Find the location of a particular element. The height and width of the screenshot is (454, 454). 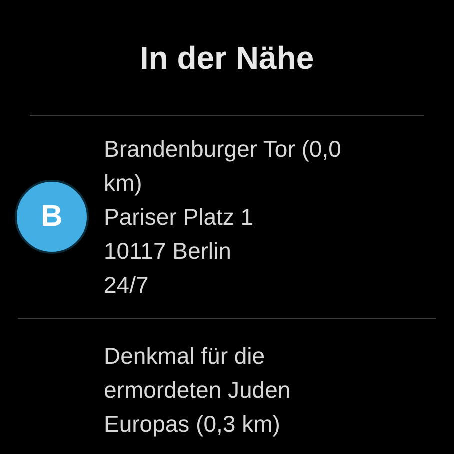

place-detail: Pariser Platz 1 is located at coordinates (179, 217).